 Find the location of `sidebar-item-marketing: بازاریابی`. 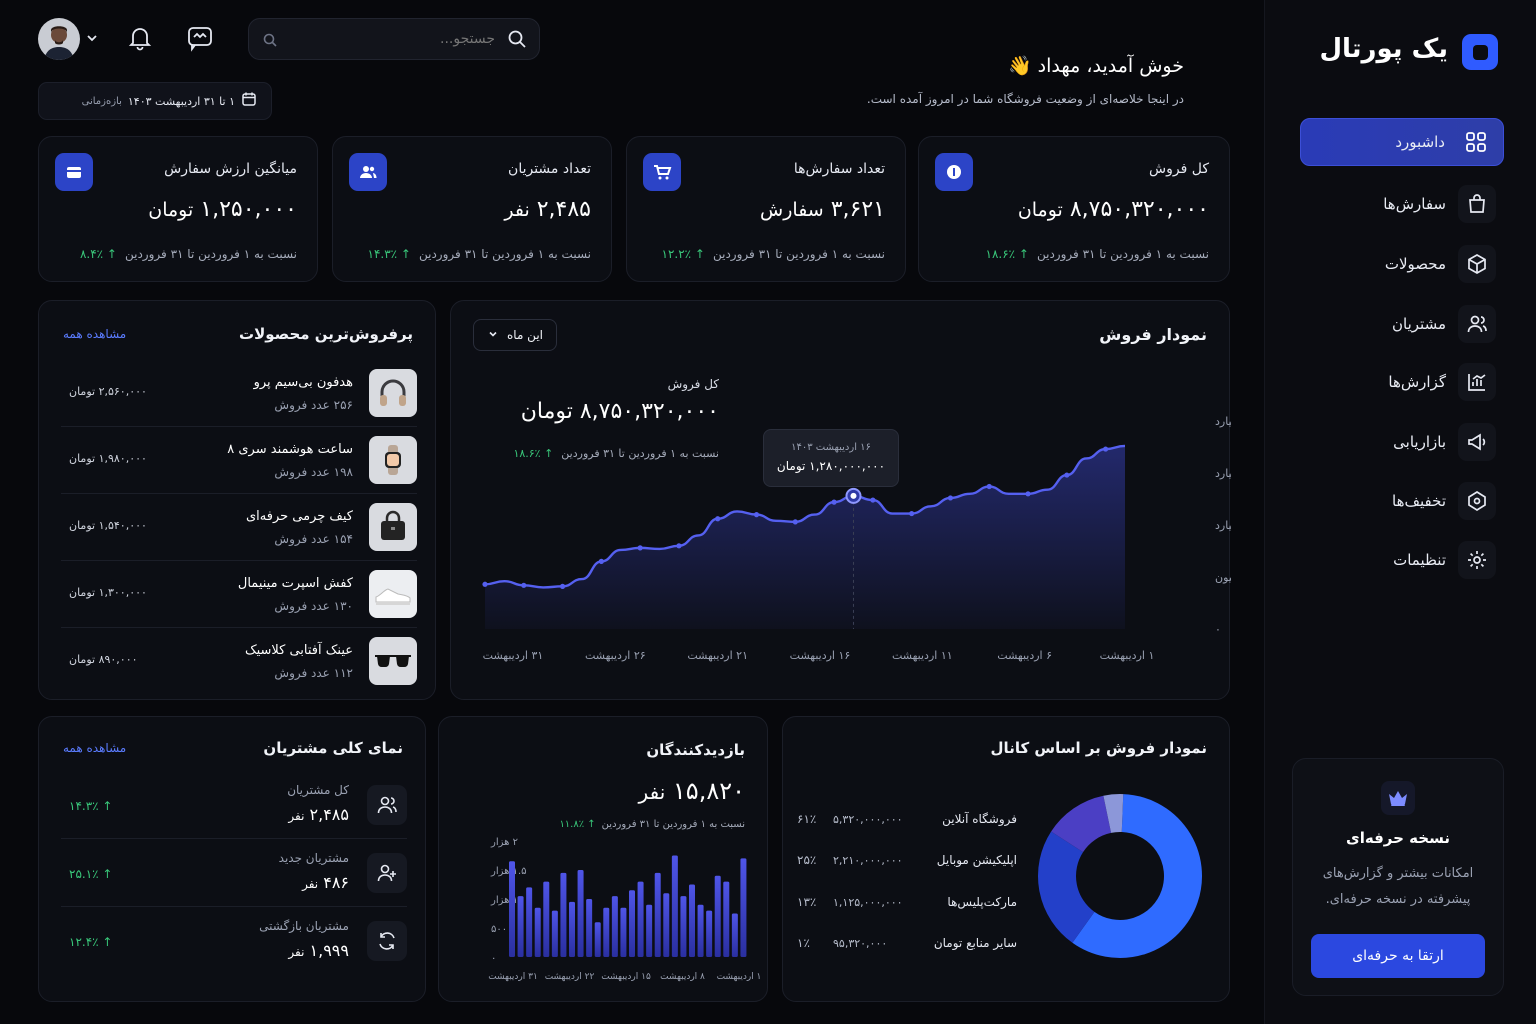

sidebar-item-marketing: بازاریابی is located at coordinates (1402, 442).